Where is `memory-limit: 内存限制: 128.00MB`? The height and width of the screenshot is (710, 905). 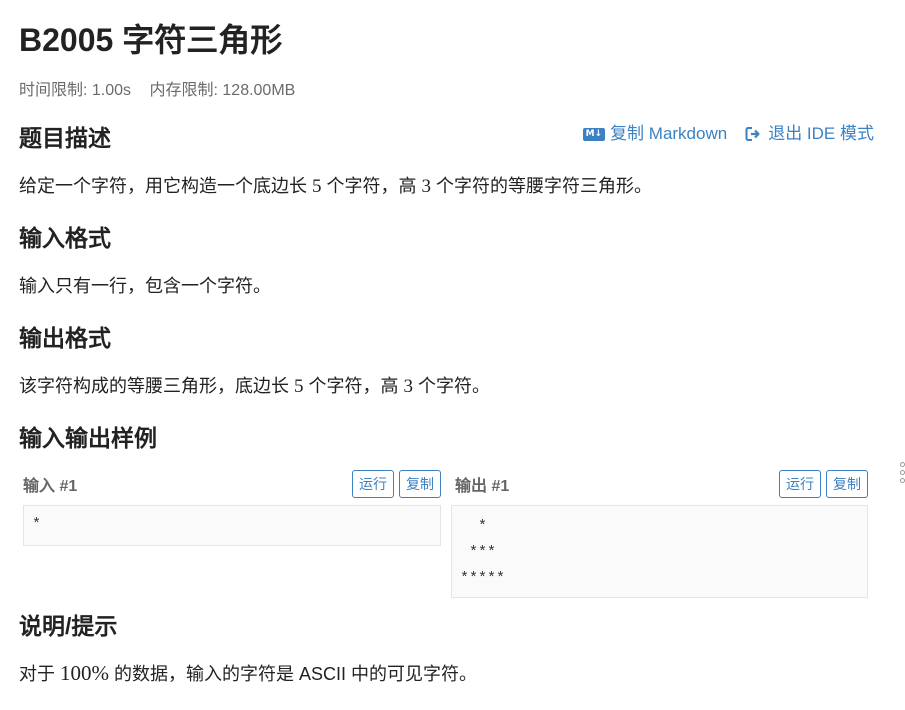
memory-limit: 内存限制: 128.00MB is located at coordinates (222, 90).